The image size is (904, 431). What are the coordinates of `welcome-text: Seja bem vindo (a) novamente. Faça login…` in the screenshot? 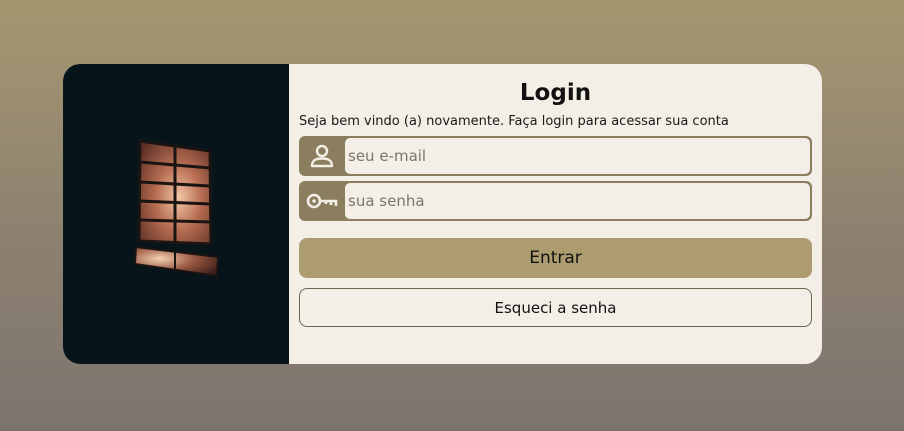 It's located at (514, 121).